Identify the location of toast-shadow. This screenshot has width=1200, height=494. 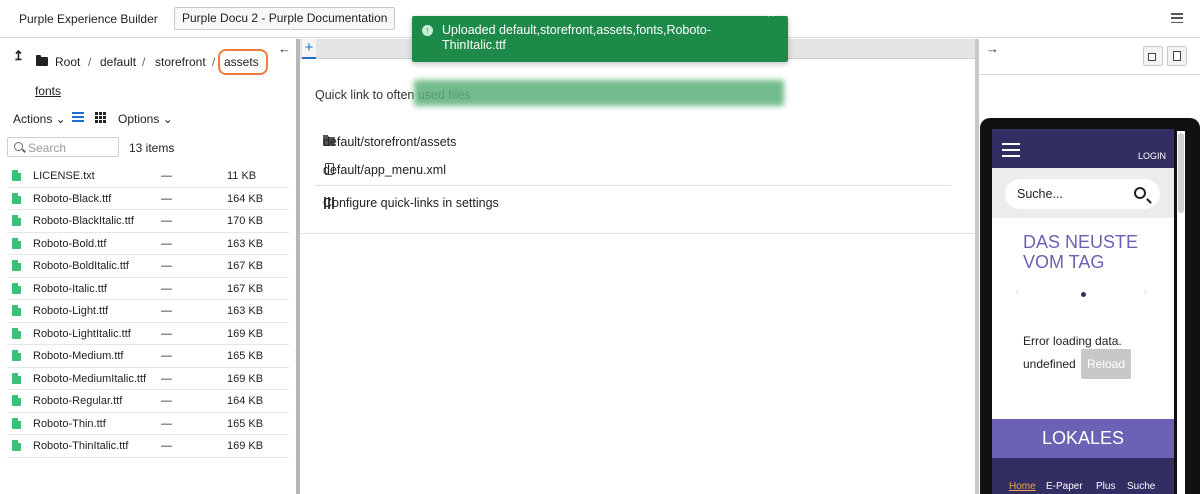
(599, 93).